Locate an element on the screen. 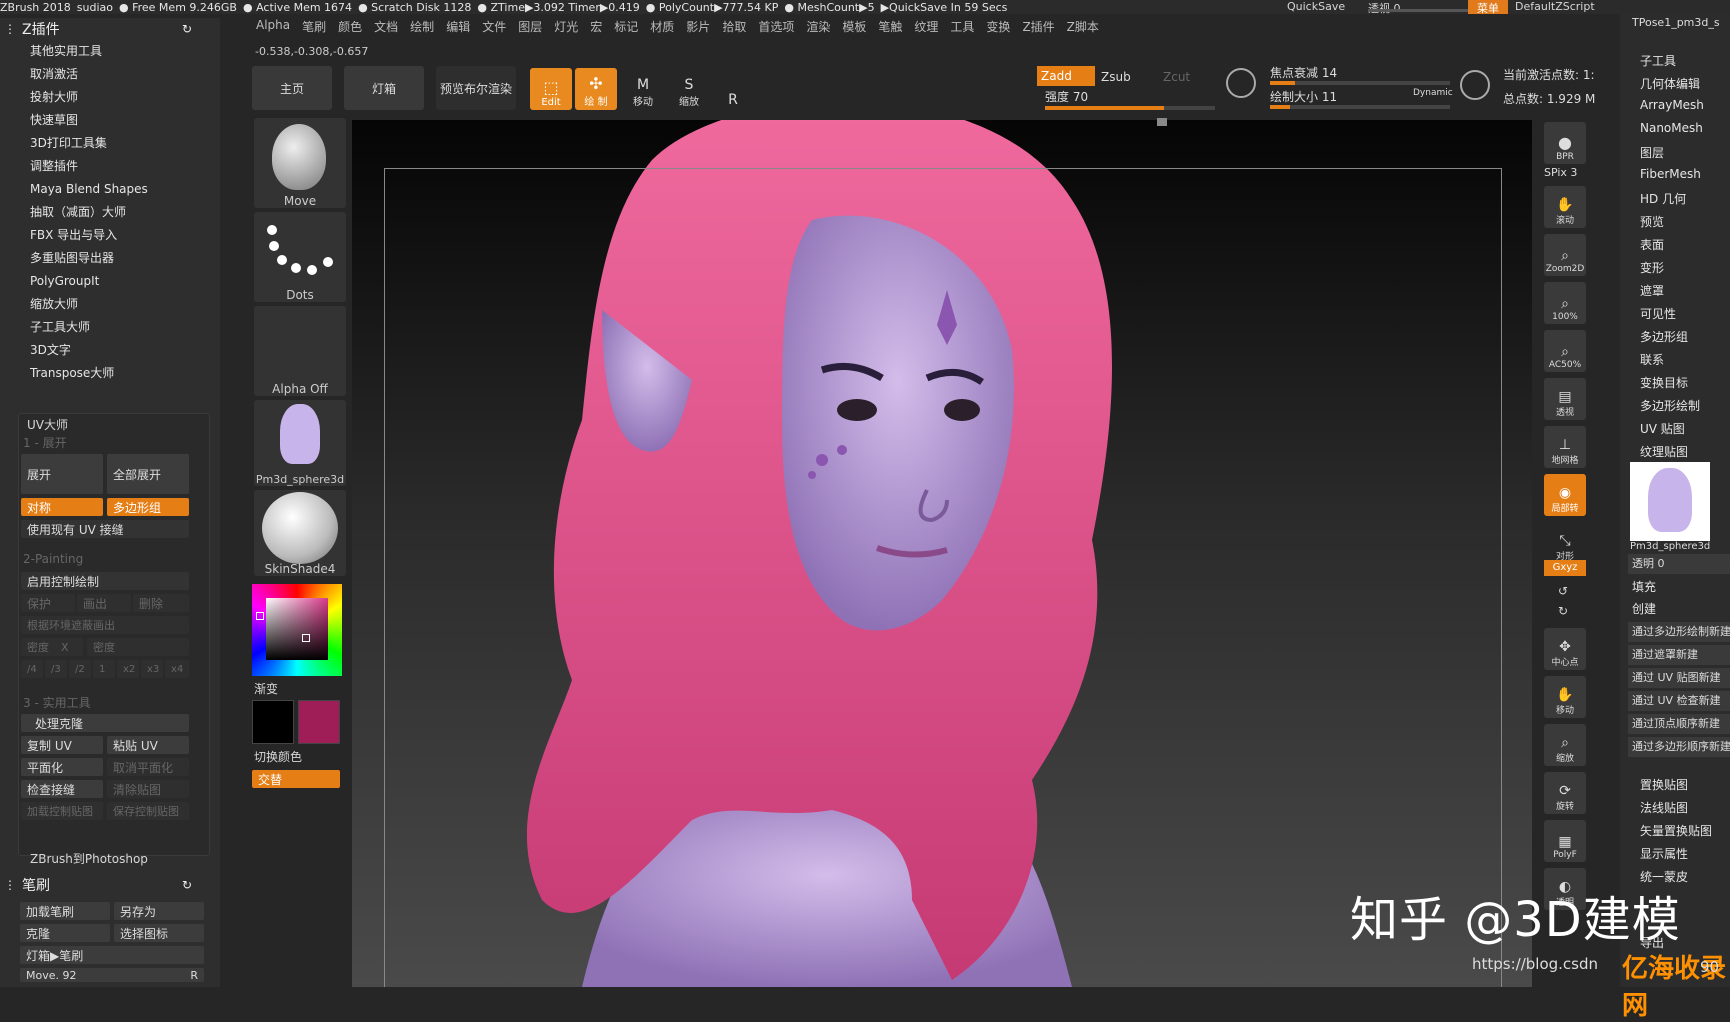  alternate-button: 交替 is located at coordinates (296, 779).